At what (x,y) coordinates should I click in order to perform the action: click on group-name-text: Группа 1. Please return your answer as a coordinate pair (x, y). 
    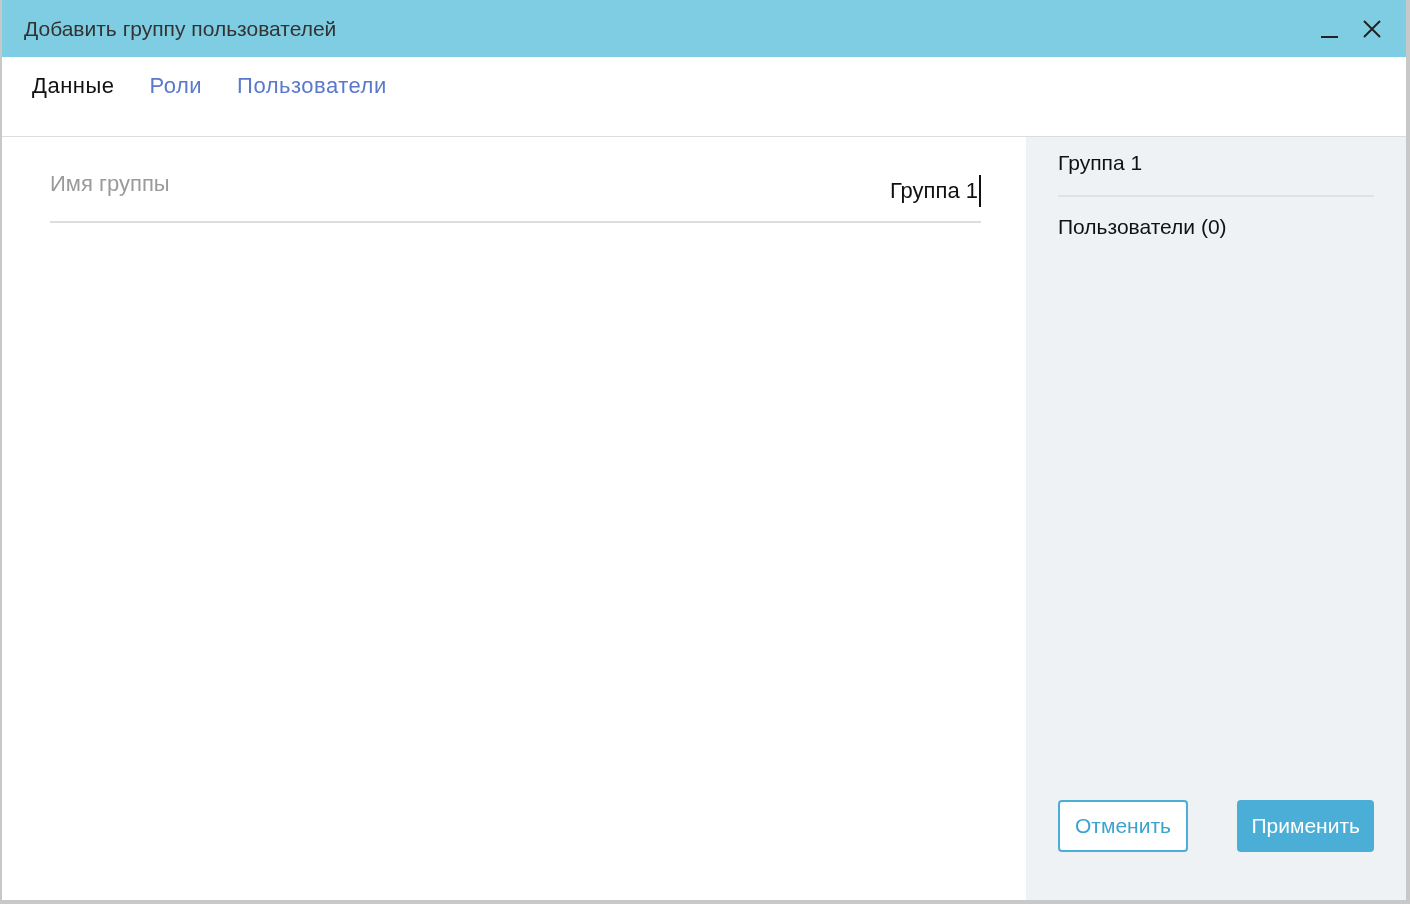
    Looking at the image, I should click on (1216, 167).